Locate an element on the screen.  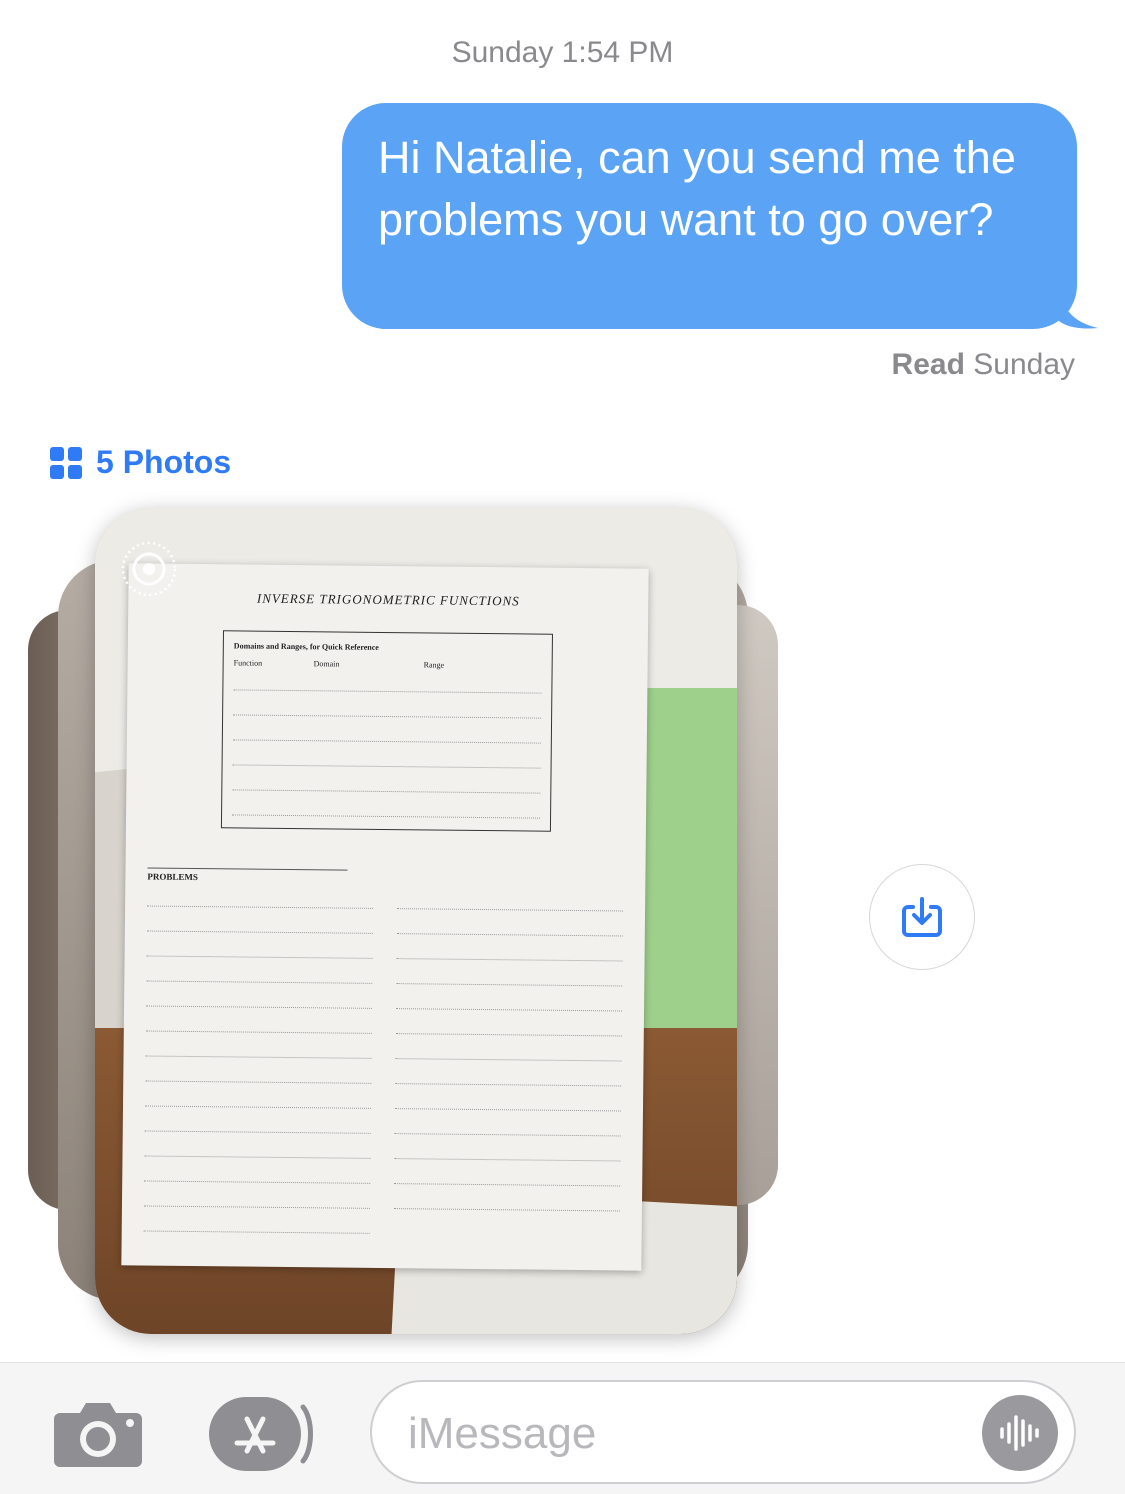
reference-table-header: Function Domain Range is located at coordinates (339, 664).